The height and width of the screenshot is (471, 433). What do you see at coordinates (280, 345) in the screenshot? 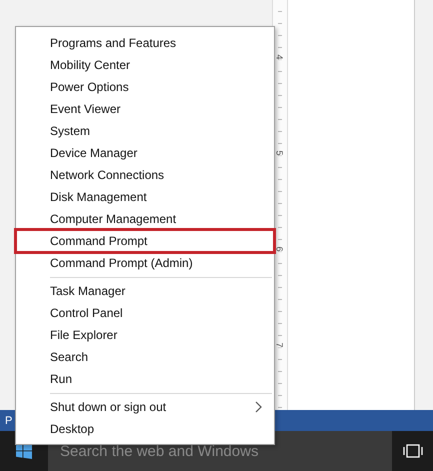
I see `ruler-number: 7` at bounding box center [280, 345].